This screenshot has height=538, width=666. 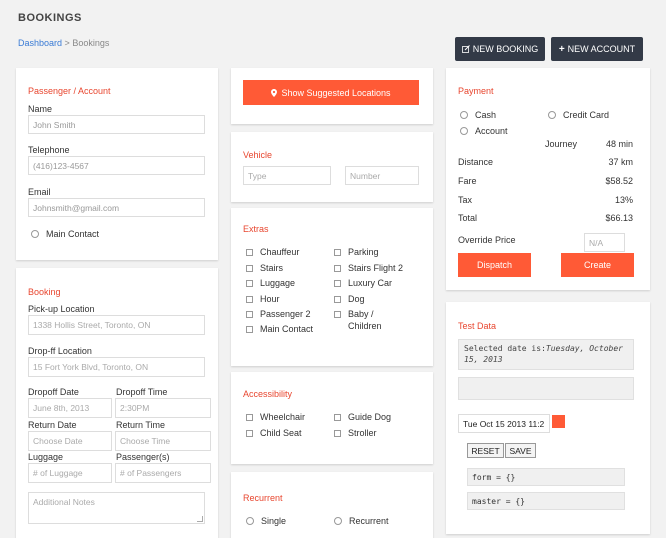 What do you see at coordinates (270, 299) in the screenshot?
I see `extra-label: Hour` at bounding box center [270, 299].